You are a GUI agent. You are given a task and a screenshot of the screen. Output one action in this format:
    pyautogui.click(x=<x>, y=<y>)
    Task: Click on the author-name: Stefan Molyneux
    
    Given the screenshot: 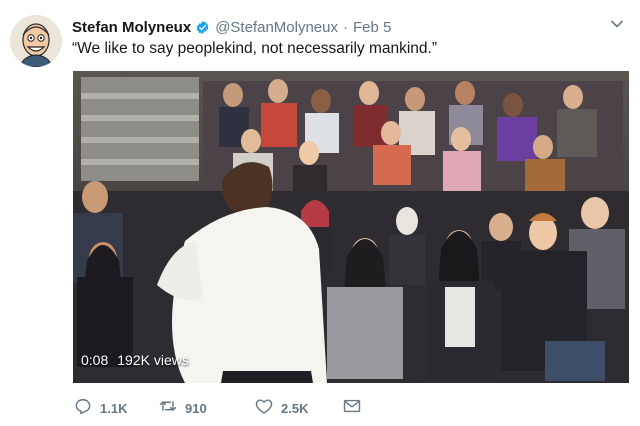 What is the action you would take?
    pyautogui.click(x=131, y=27)
    